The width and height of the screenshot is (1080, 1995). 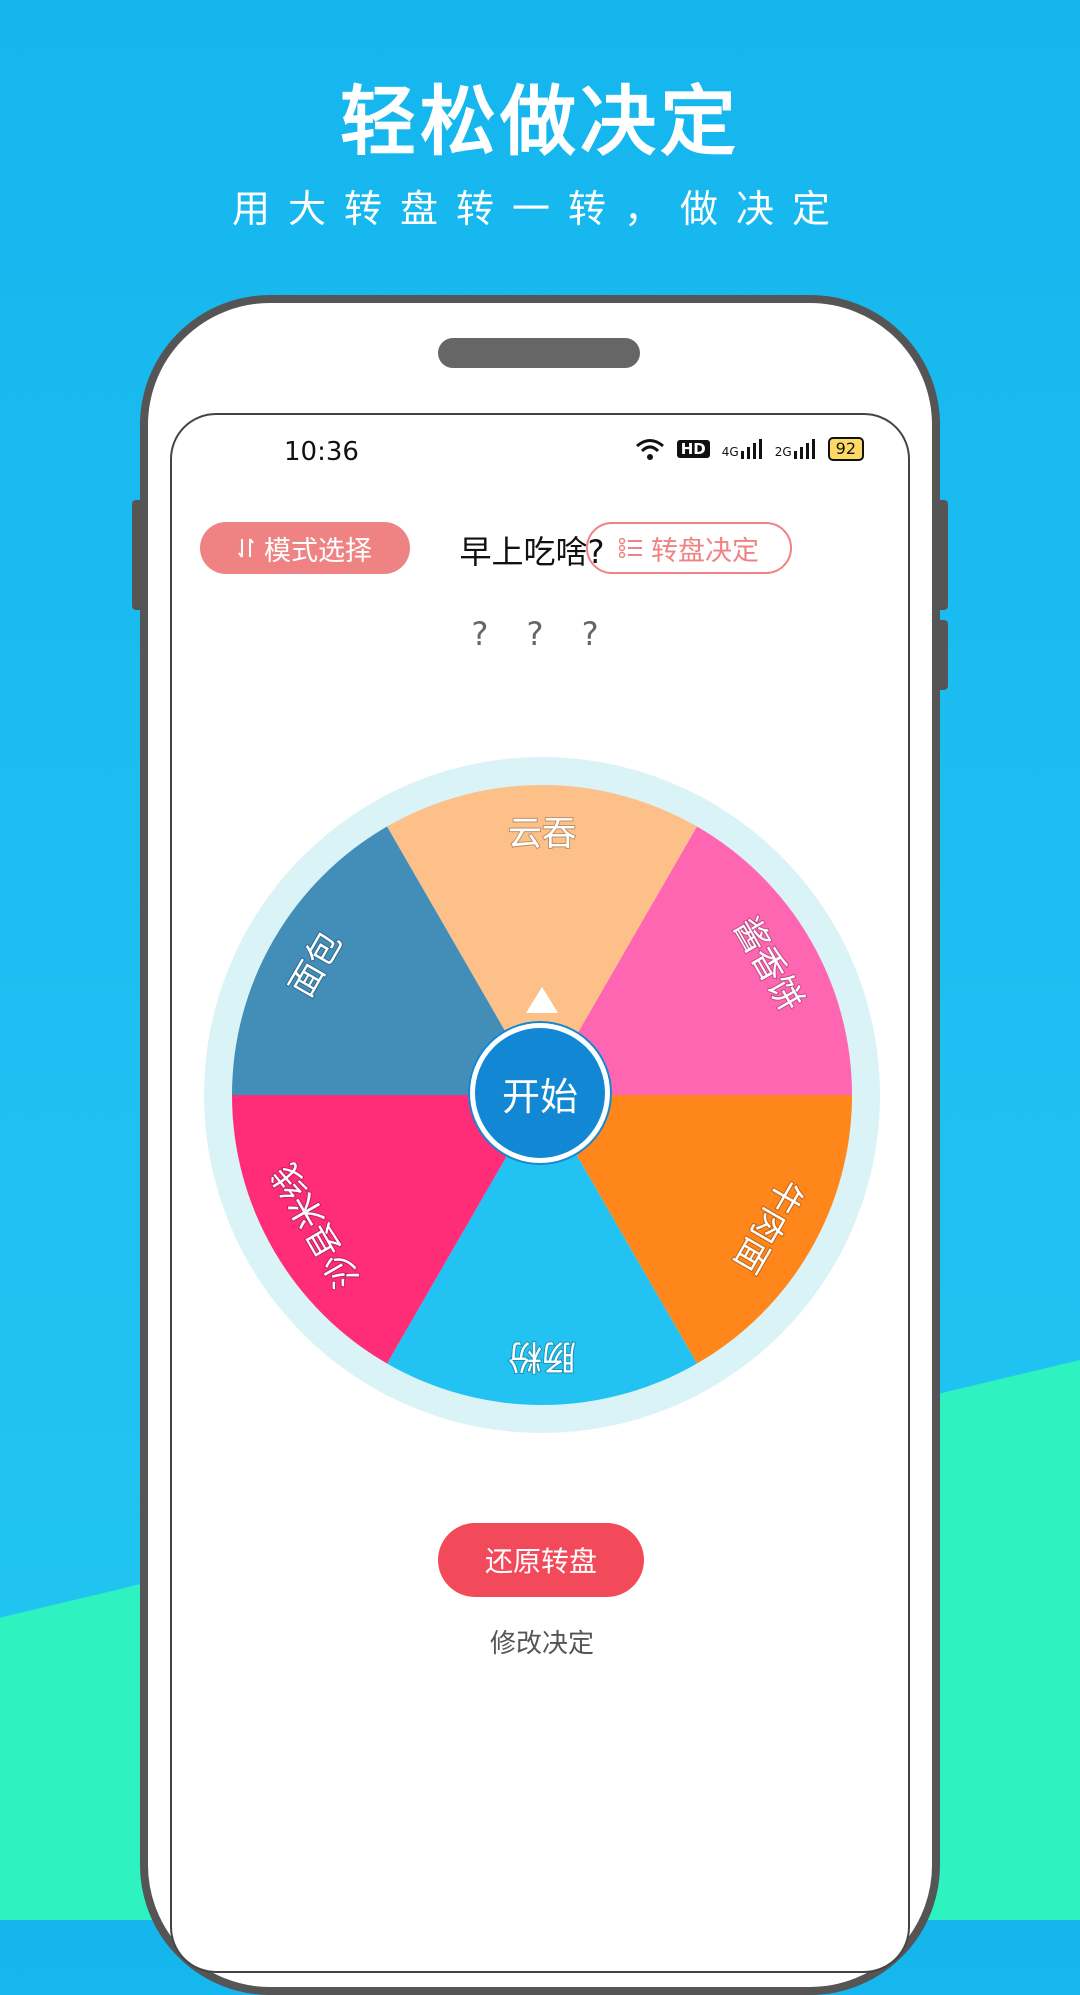 I want to click on modify-decision-link: 修改决定, so click(x=540, y=1641).